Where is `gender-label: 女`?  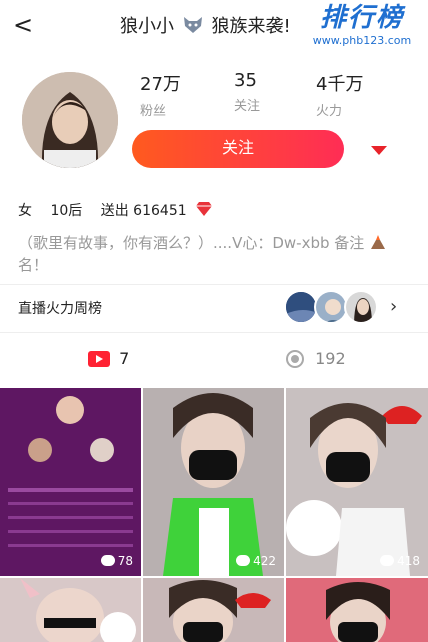 gender-label: 女 is located at coordinates (25, 211).